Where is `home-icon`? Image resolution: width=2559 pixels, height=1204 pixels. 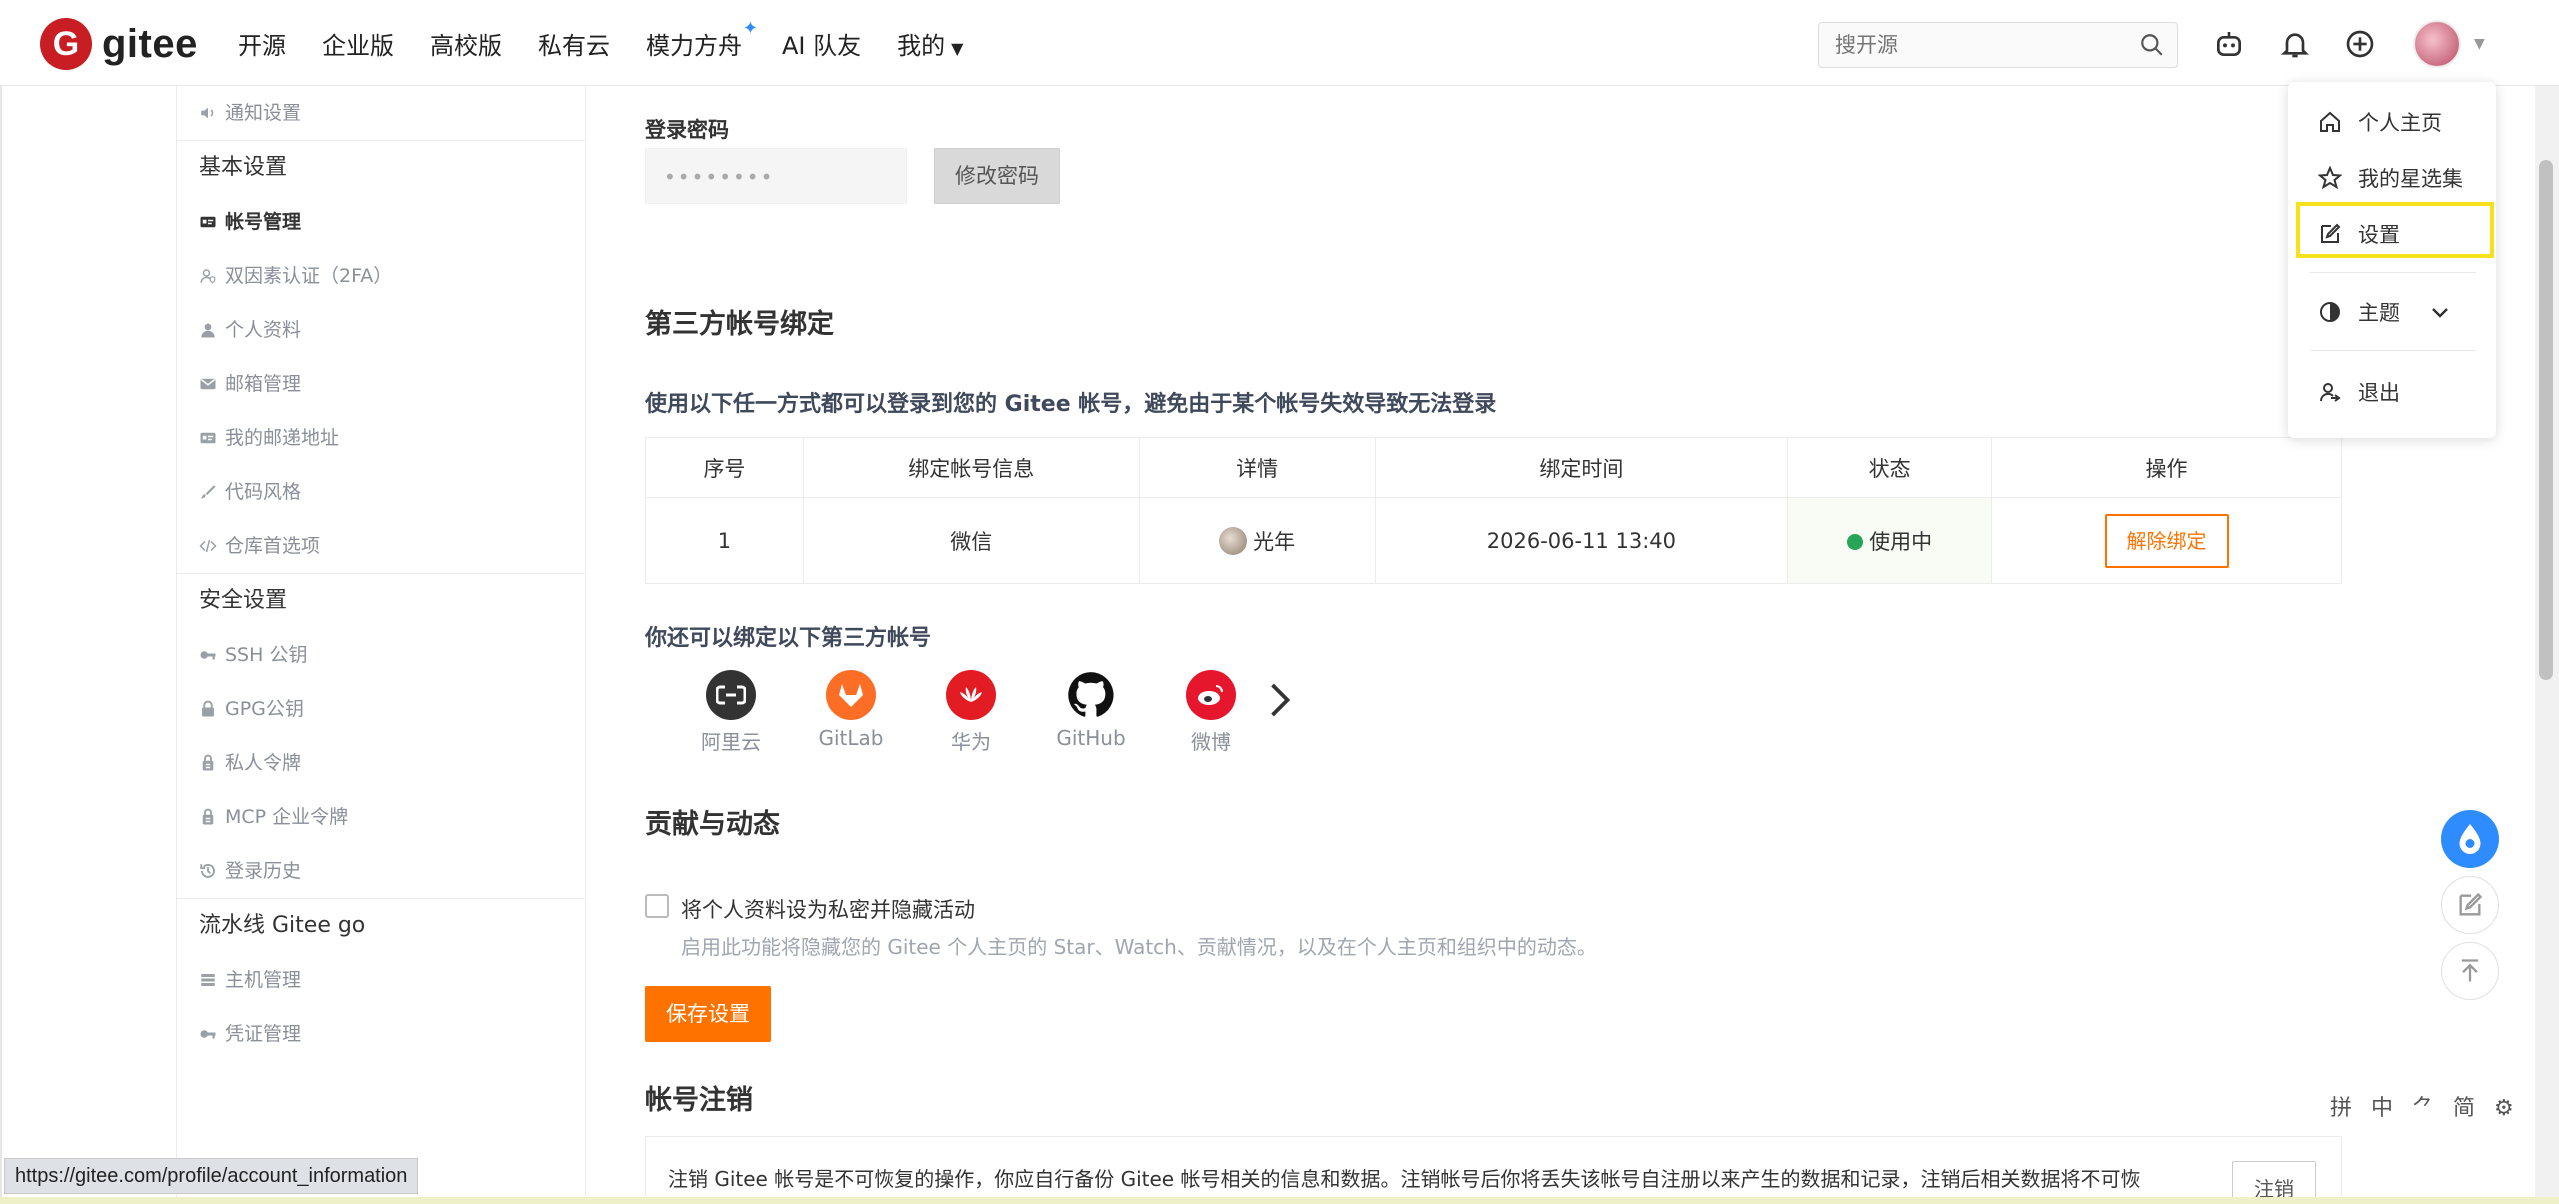
home-icon is located at coordinates (2330, 121).